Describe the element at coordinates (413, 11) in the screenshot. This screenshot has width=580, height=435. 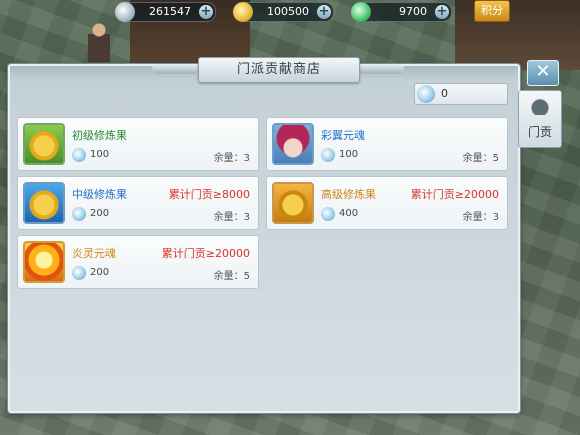
I see `jade-amount: 9700` at that location.